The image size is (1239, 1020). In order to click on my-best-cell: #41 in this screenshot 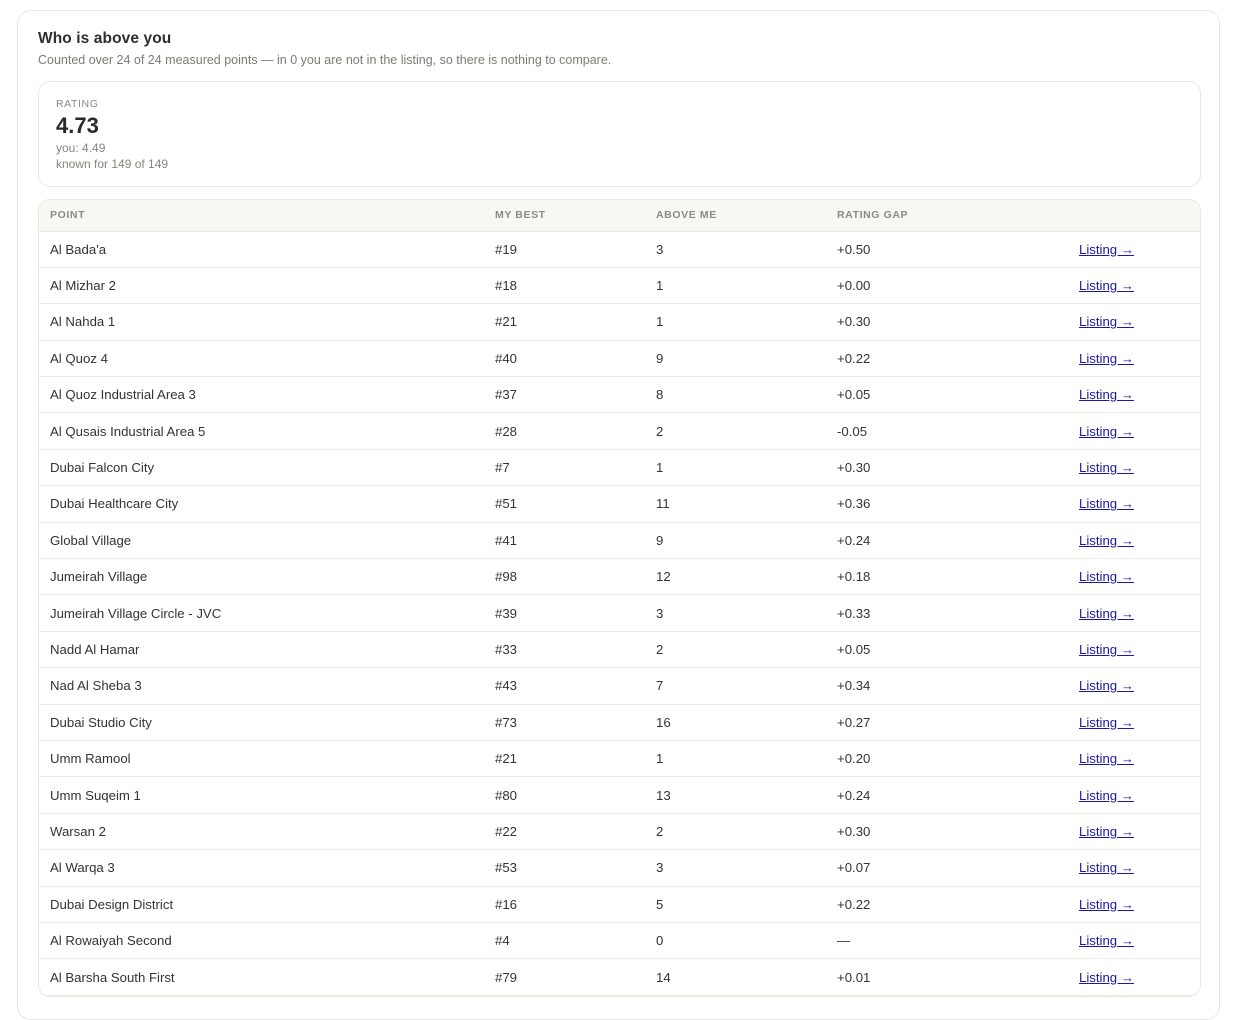, I will do `click(564, 541)`.